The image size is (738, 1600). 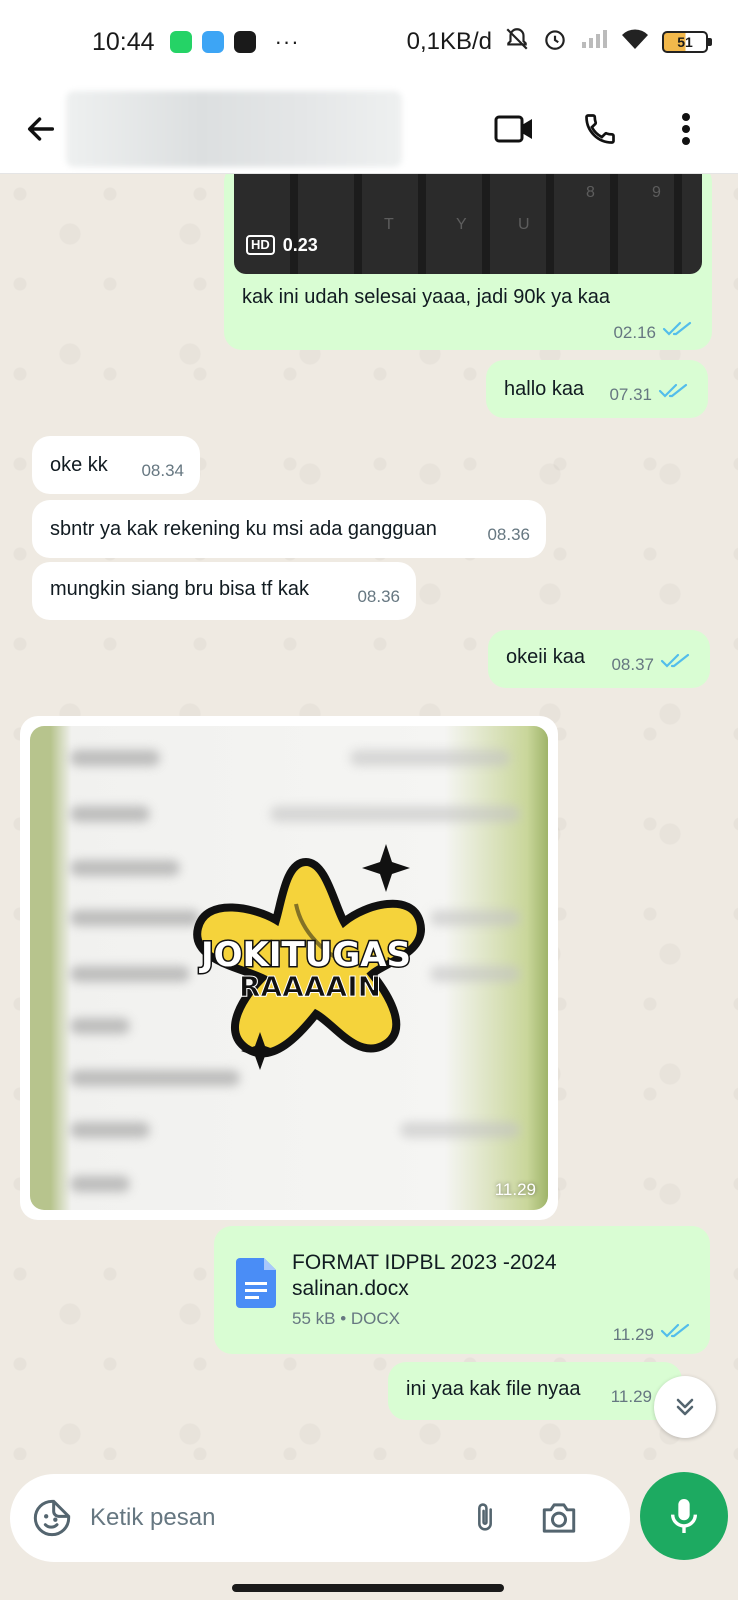 I want to click on video-thumbnail: T Y U 8 9 HD 0.23, so click(x=468, y=224).